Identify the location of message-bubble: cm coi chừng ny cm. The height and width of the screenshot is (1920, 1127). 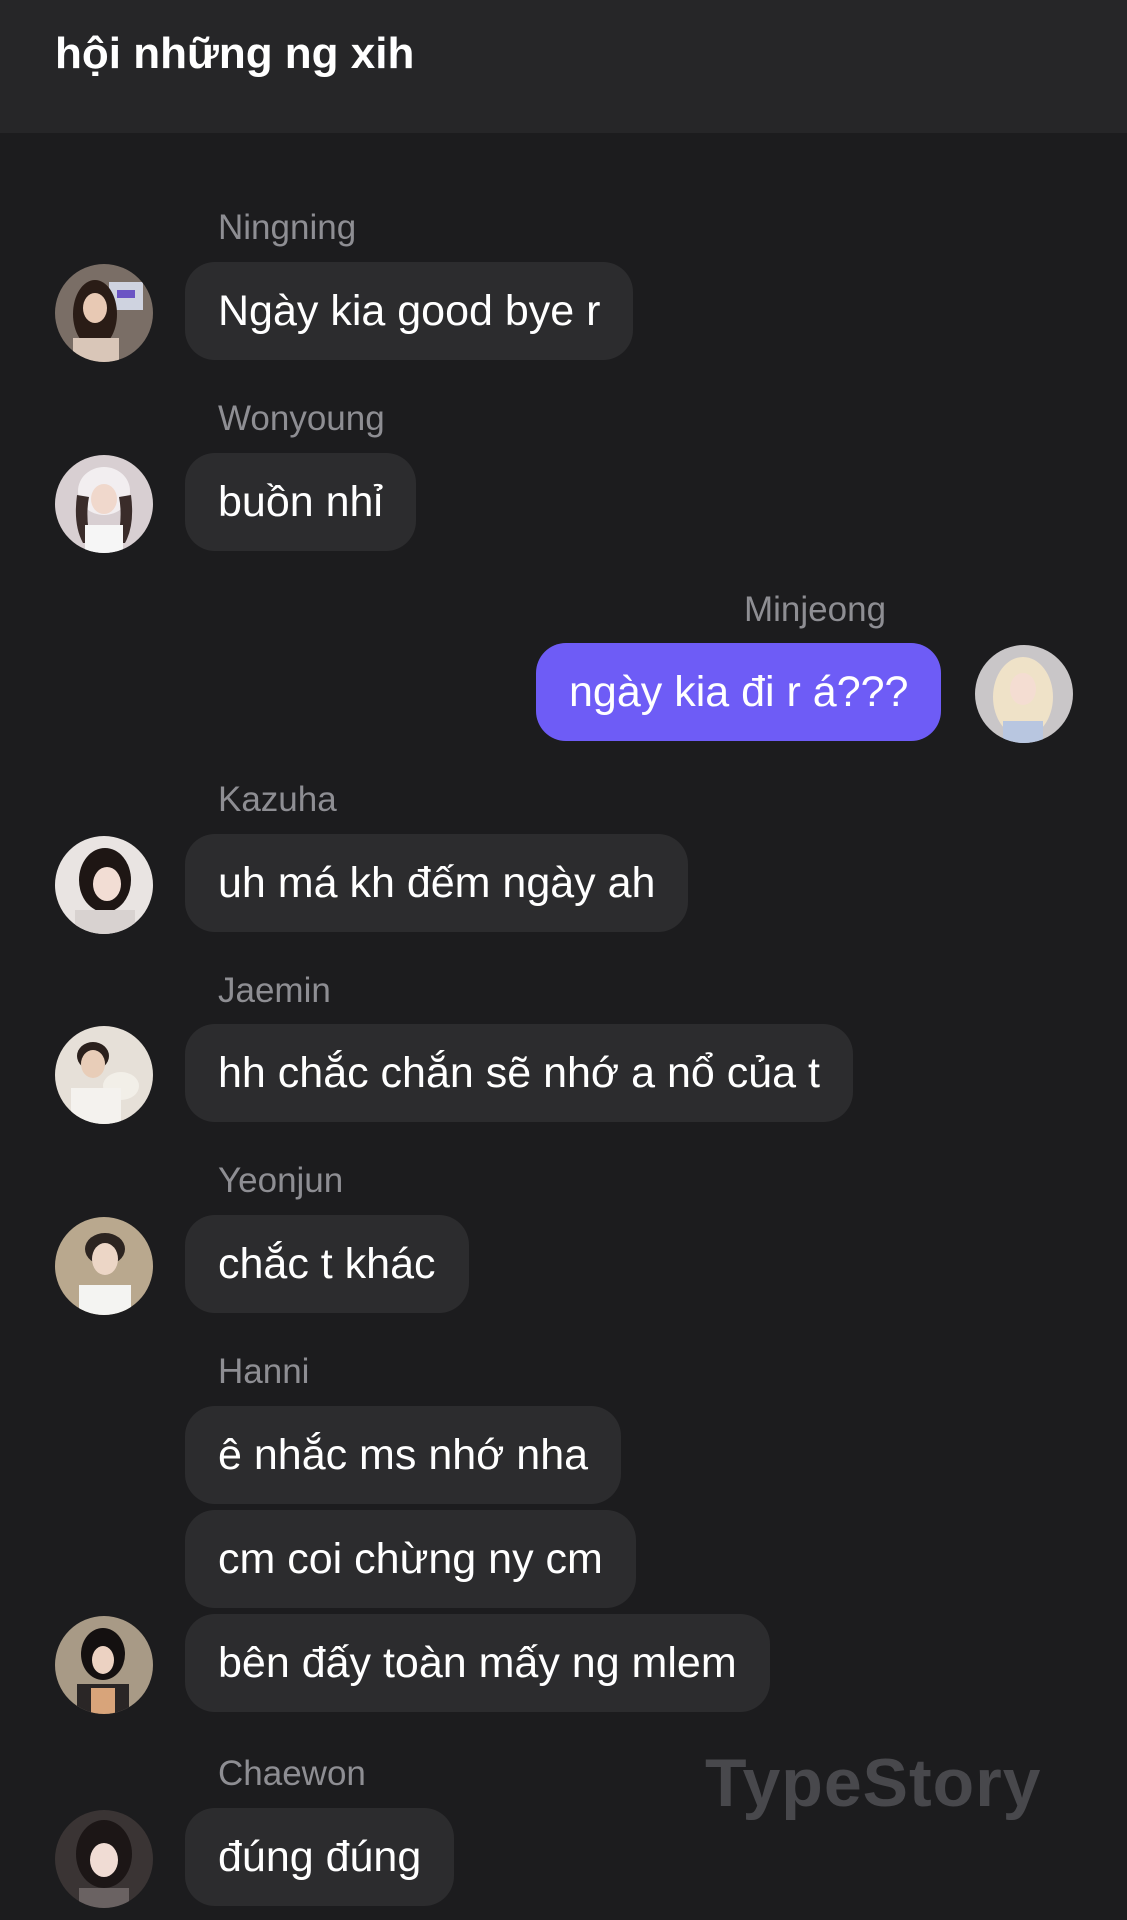
(410, 1559).